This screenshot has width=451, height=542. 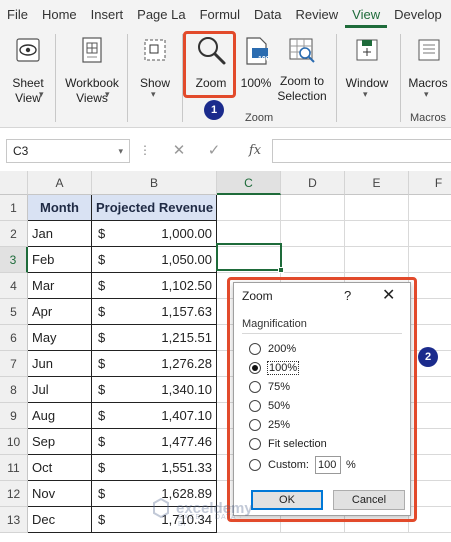 I want to click on cell-f2, so click(x=430, y=234).